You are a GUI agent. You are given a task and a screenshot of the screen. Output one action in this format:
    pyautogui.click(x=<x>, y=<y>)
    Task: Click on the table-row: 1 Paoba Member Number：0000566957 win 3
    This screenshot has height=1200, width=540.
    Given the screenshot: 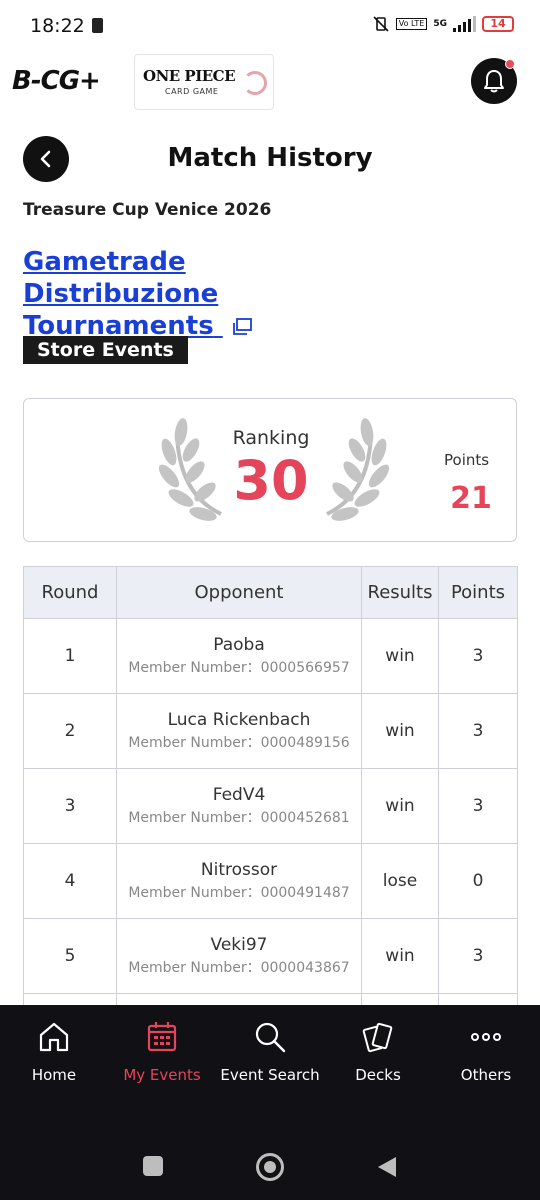 What is the action you would take?
    pyautogui.click(x=270, y=656)
    